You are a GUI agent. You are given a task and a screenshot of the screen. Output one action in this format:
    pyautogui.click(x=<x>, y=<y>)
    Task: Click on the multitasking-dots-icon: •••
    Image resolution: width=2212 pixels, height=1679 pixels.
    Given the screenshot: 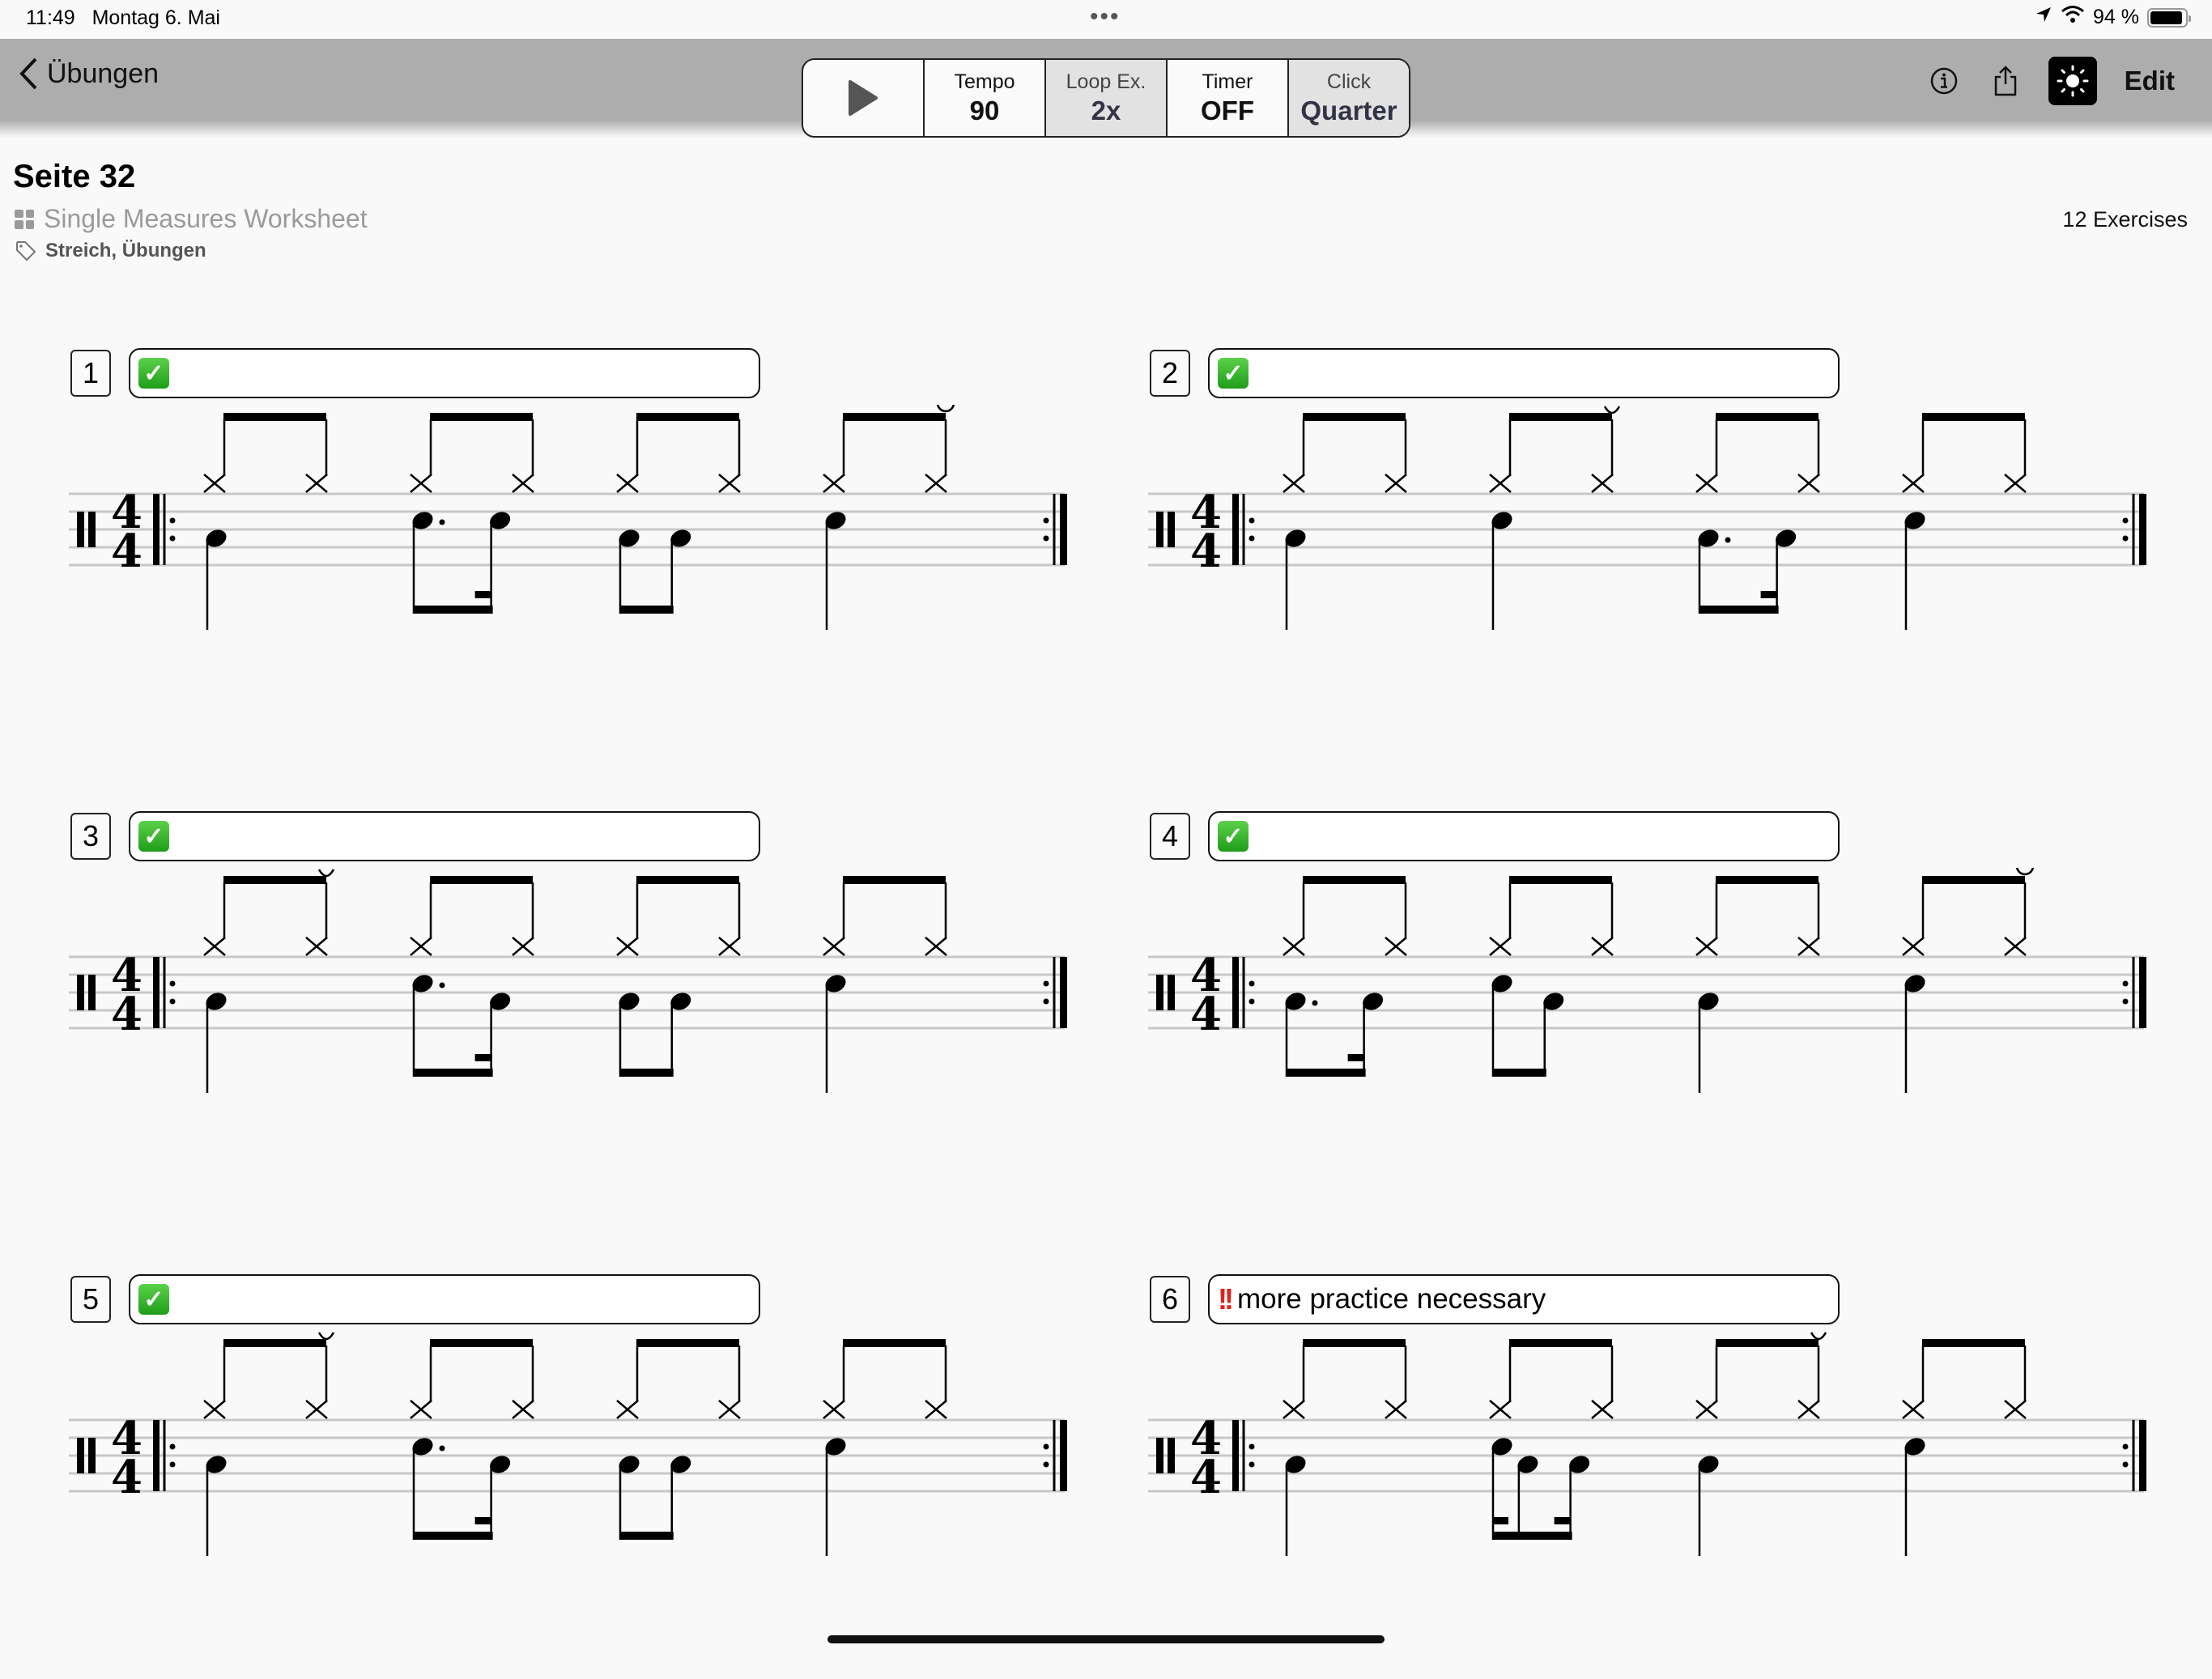 What is the action you would take?
    pyautogui.click(x=1105, y=17)
    